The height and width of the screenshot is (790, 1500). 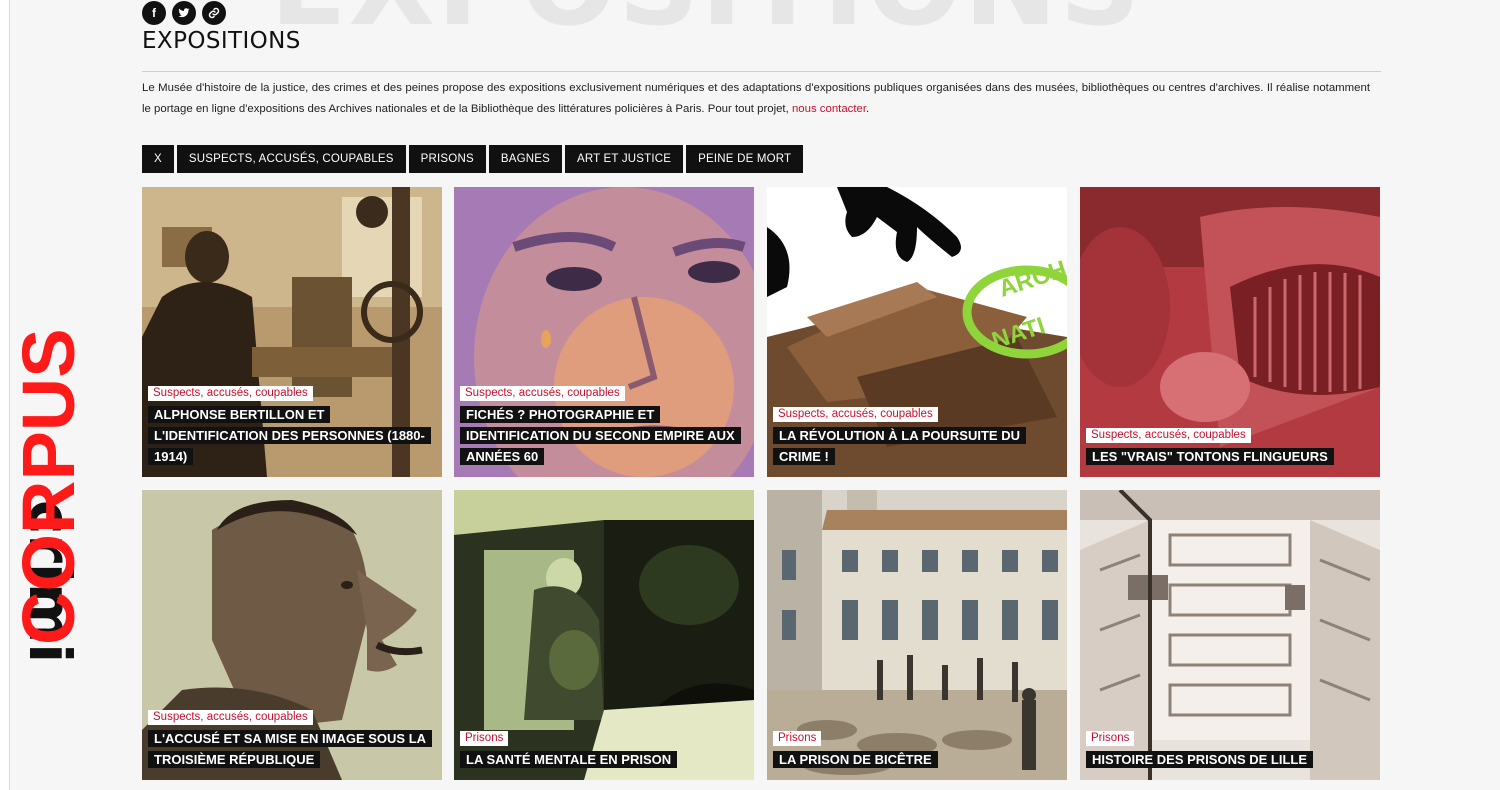 I want to click on card-title: LA RÉVOLUTION À LA POURSUITE DU CRIME !, so click(x=899, y=446).